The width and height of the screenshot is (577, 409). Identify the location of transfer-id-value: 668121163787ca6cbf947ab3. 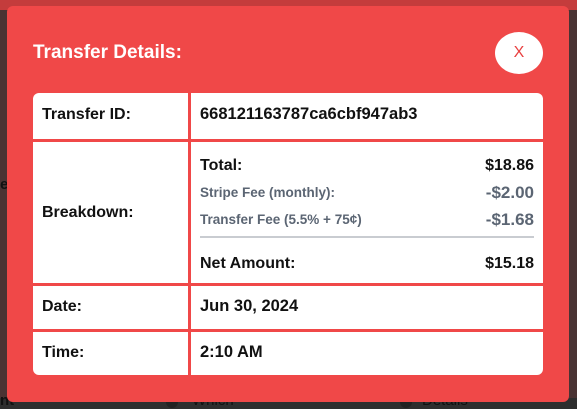
(309, 114).